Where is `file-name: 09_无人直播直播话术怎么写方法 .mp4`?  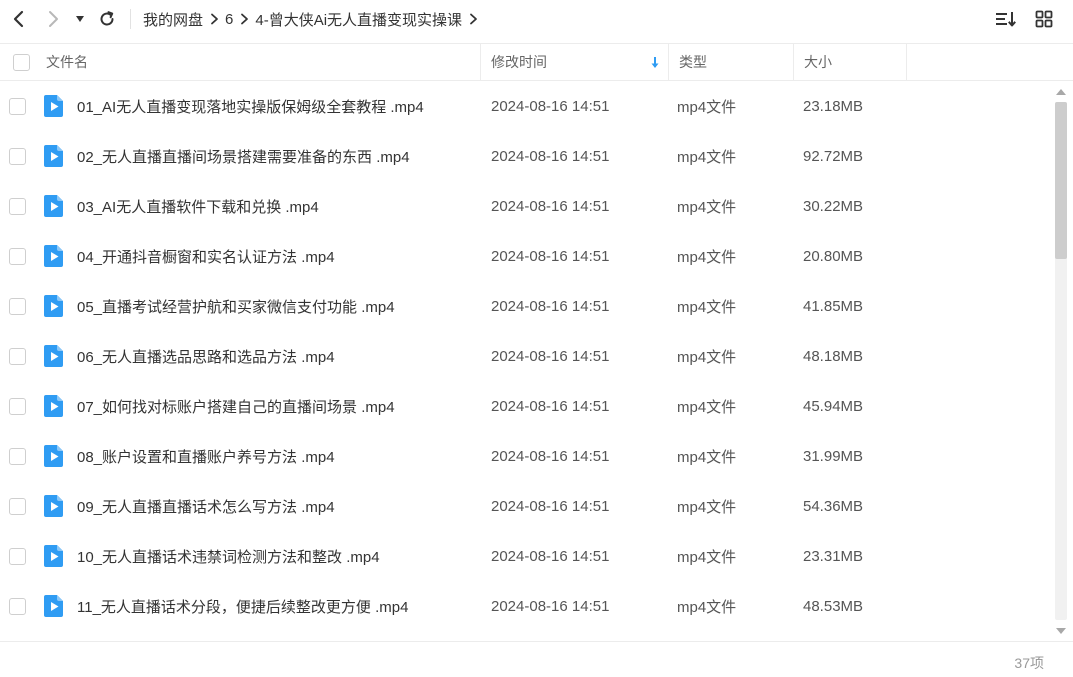
file-name: 09_无人直播直播话术怎么写方法 .mp4 is located at coordinates (277, 506).